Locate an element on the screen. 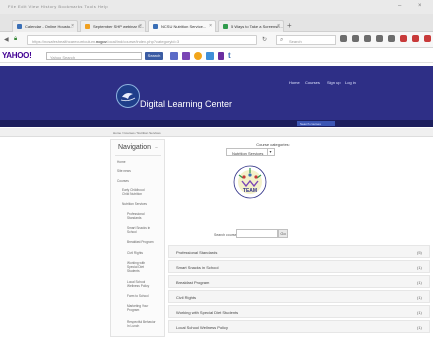 This screenshot has width=433, height=337. tab-calendar: Calendar - Online Housto... × is located at coordinates (45, 26).